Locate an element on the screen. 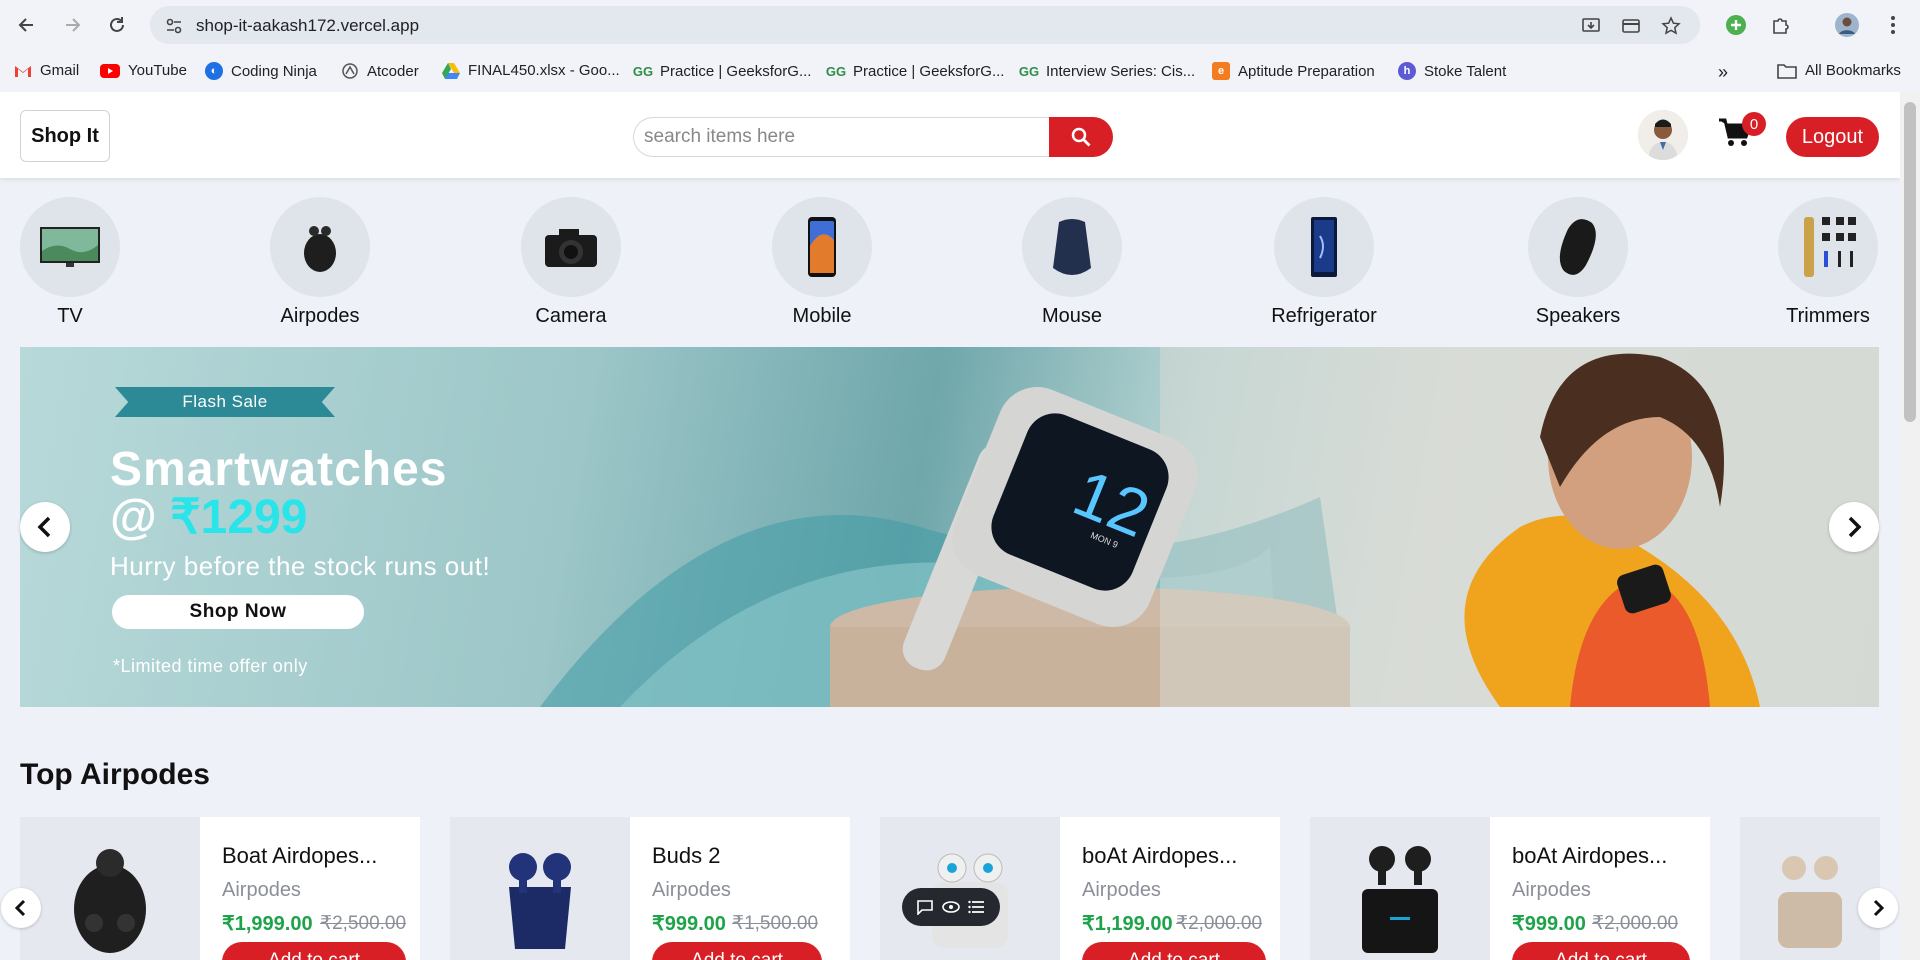  address-bar: shop-it-aakash172.vercel.app is located at coordinates (925, 25).